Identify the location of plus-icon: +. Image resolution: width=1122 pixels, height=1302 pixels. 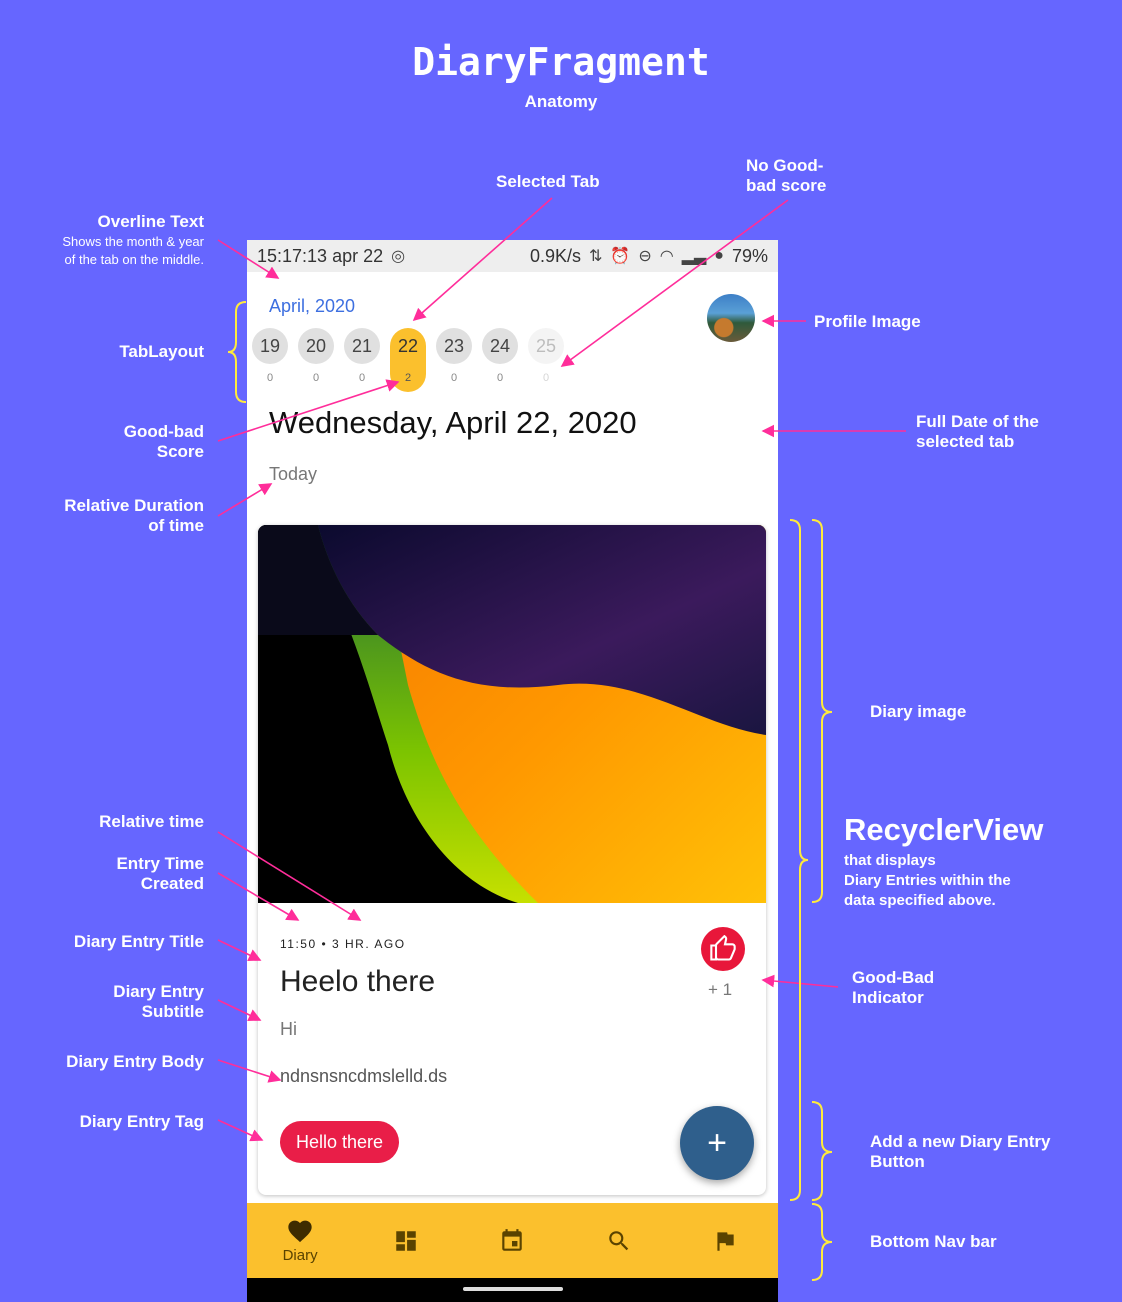
(717, 1142).